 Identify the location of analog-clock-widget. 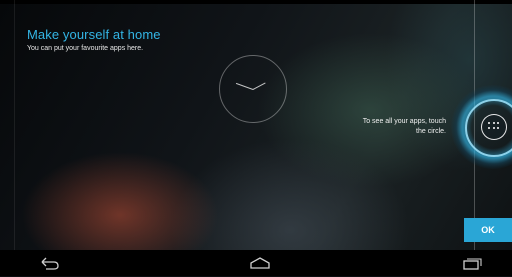
(253, 89).